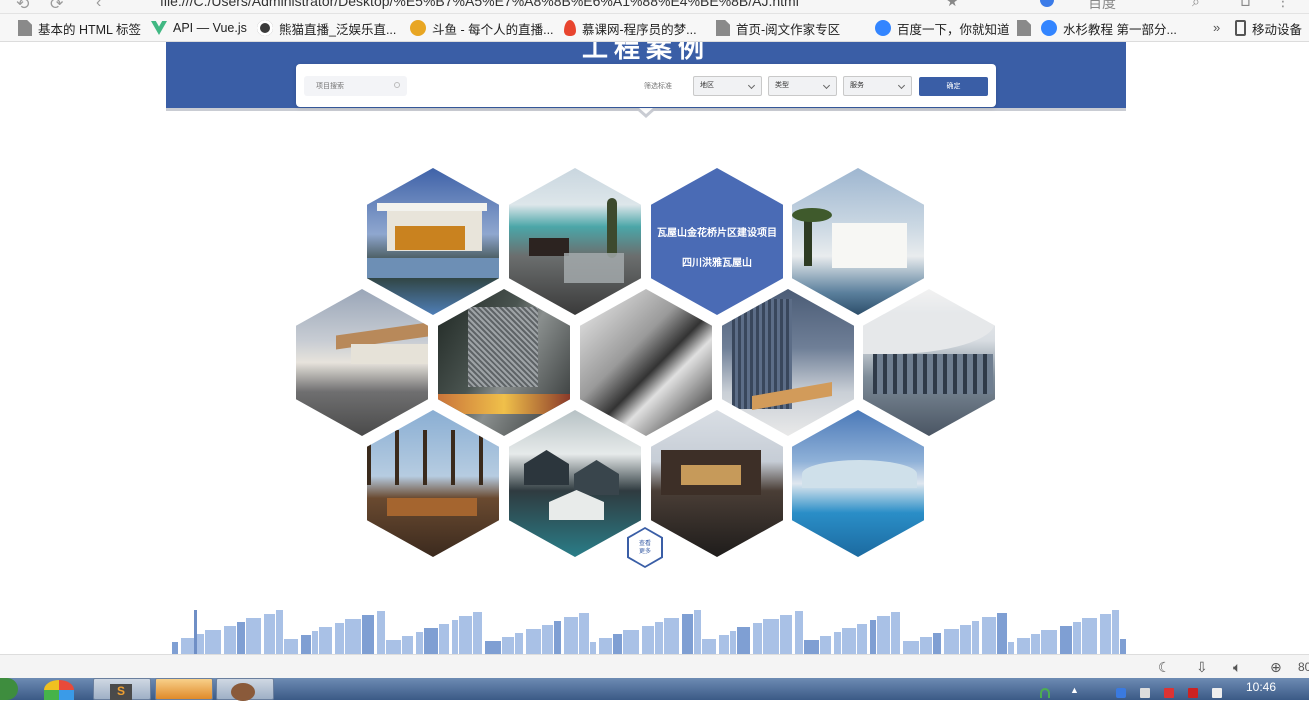 The height and width of the screenshot is (701, 1309). What do you see at coordinates (1047, 3) in the screenshot?
I see `search-engine-icon` at bounding box center [1047, 3].